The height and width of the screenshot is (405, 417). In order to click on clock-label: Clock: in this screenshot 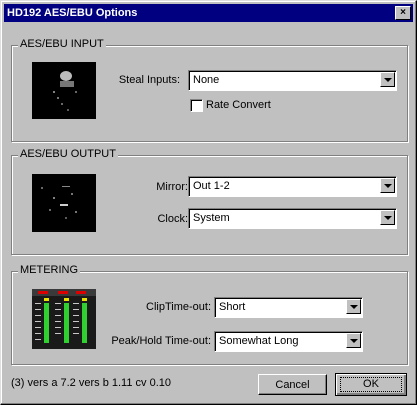, I will do `click(172, 219)`.